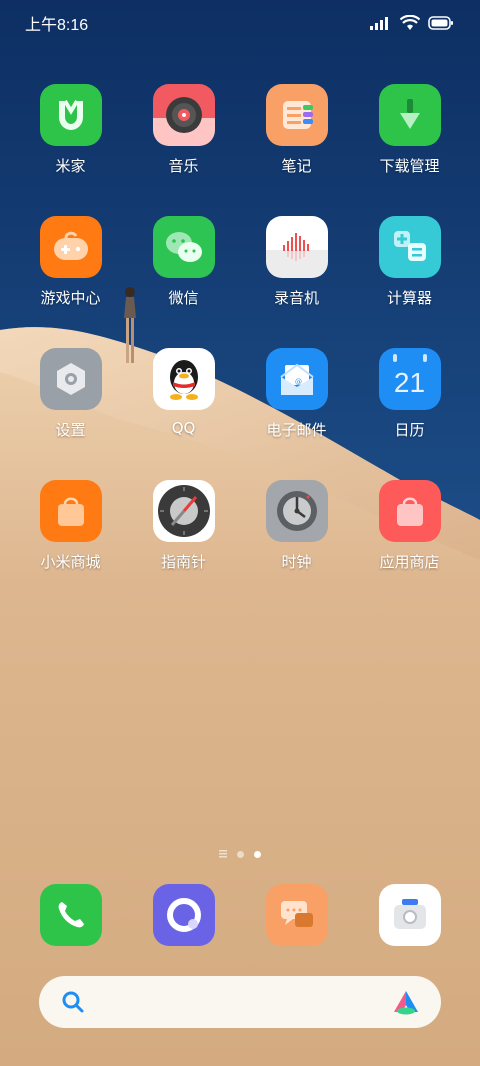 The width and height of the screenshot is (480, 1066). I want to click on calculator-icon, so click(409, 247).